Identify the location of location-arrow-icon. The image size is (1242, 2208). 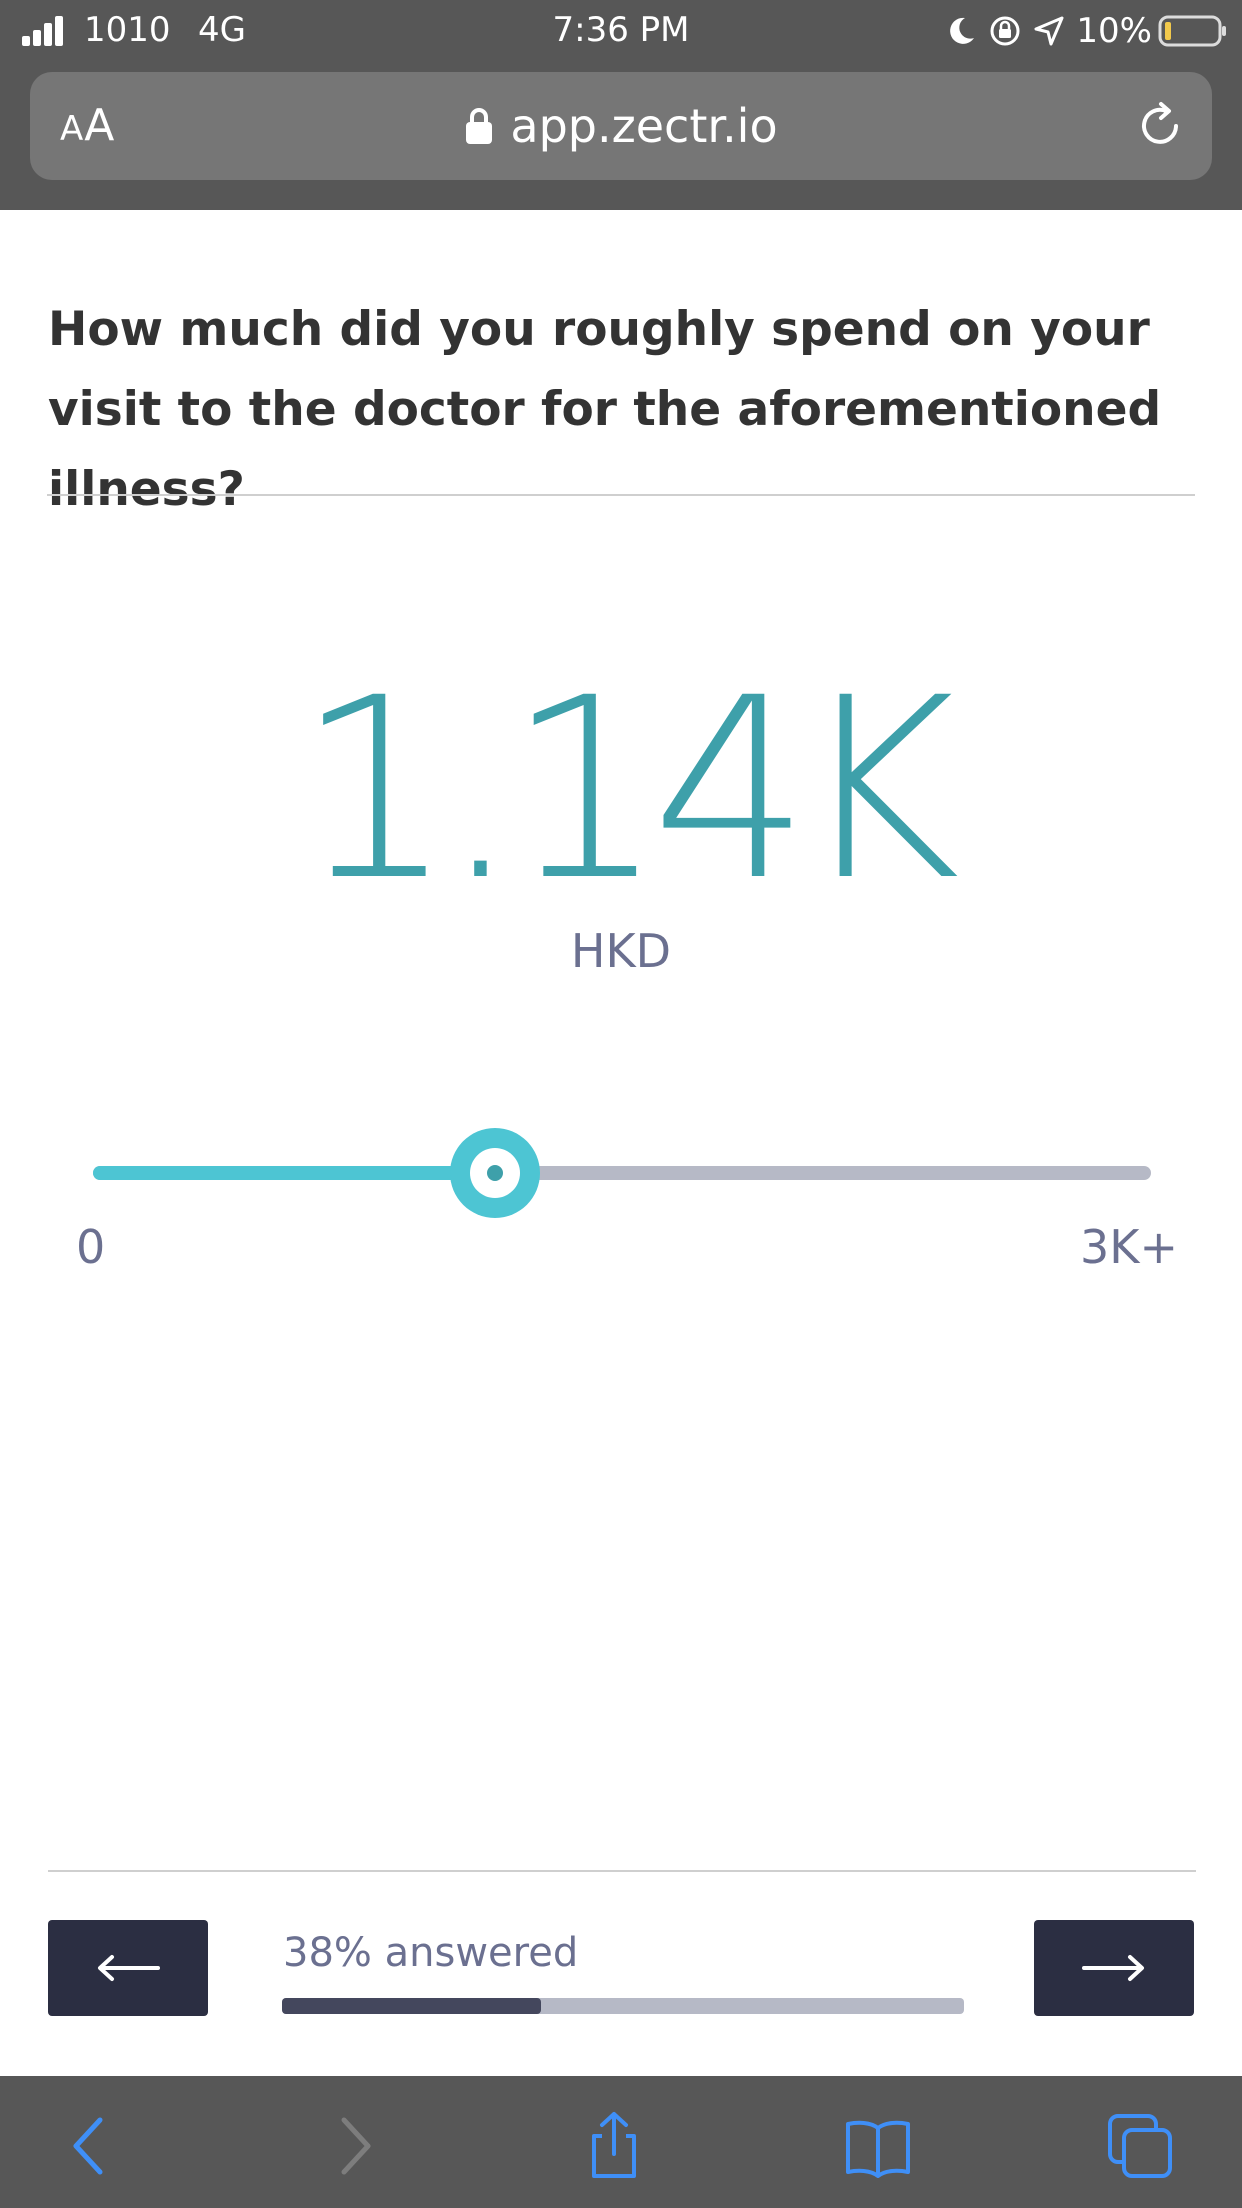
(1049, 31).